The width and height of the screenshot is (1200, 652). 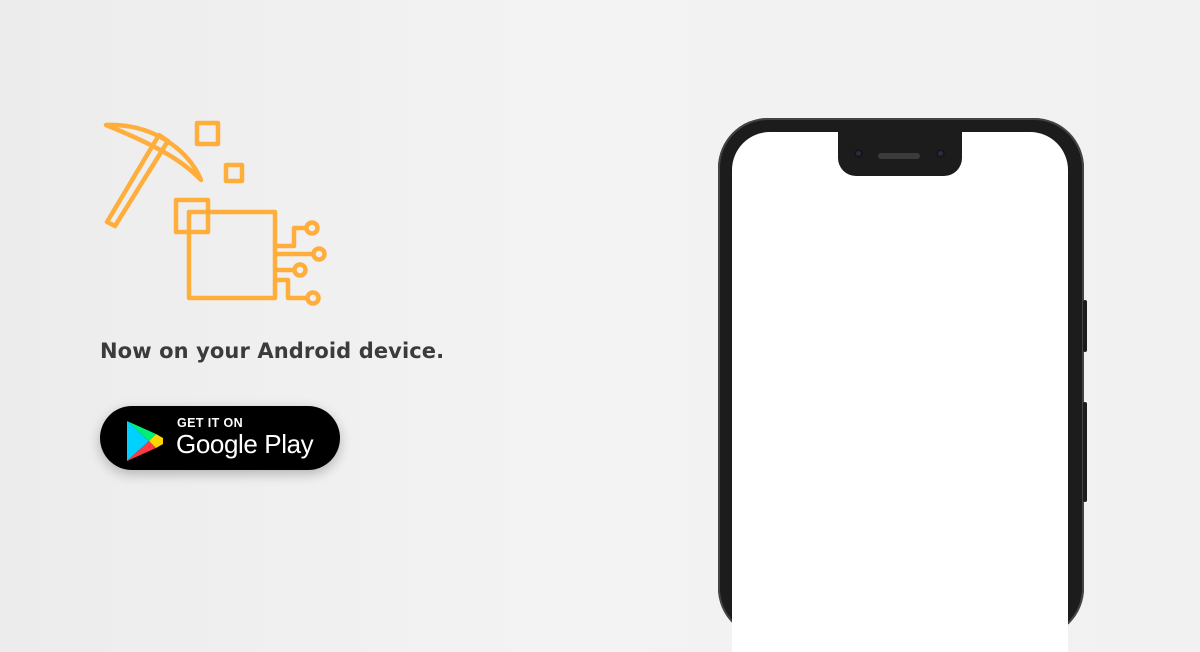 I want to click on earpiece-speaker, so click(x=899, y=156).